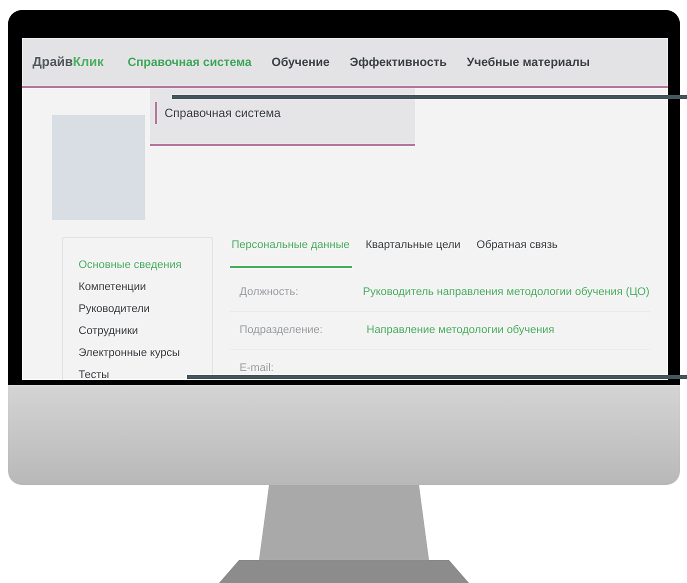 Image resolution: width=687 pixels, height=583 pixels. I want to click on nav-item: Учебные материалы, so click(528, 62).